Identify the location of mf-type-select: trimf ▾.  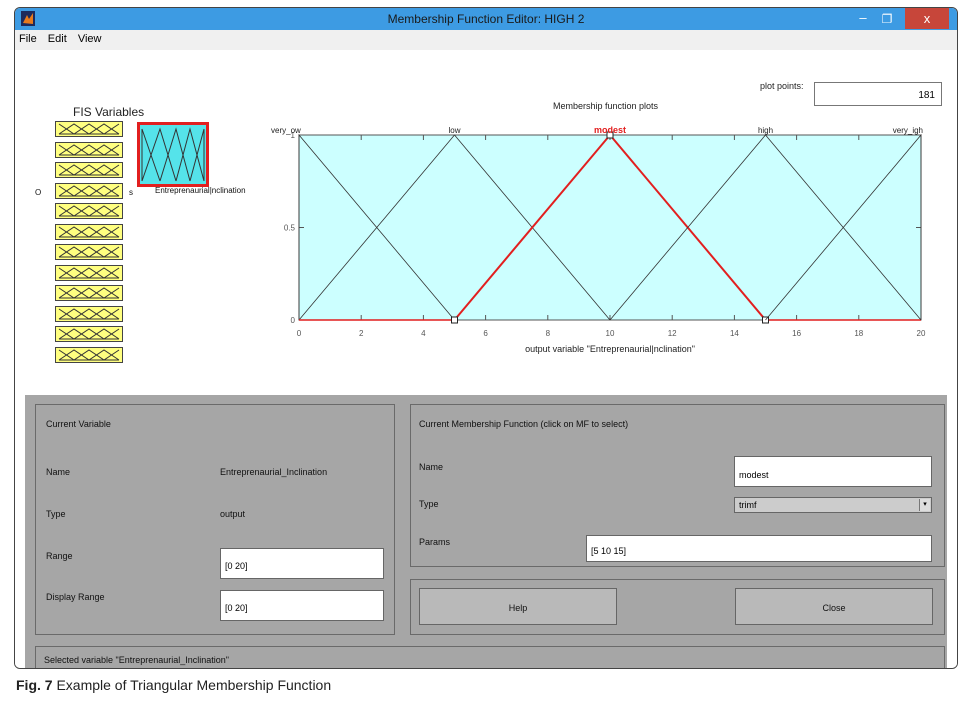
(833, 505).